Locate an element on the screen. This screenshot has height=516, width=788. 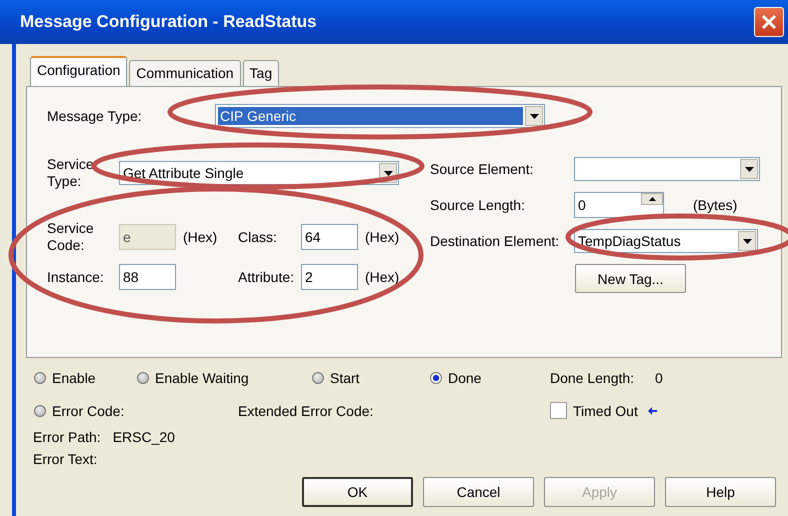
field-label: Error Text: is located at coordinates (65, 459).